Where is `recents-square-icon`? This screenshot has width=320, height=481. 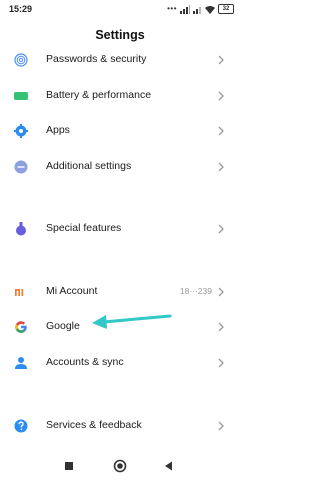 recents-square-icon is located at coordinates (69, 466).